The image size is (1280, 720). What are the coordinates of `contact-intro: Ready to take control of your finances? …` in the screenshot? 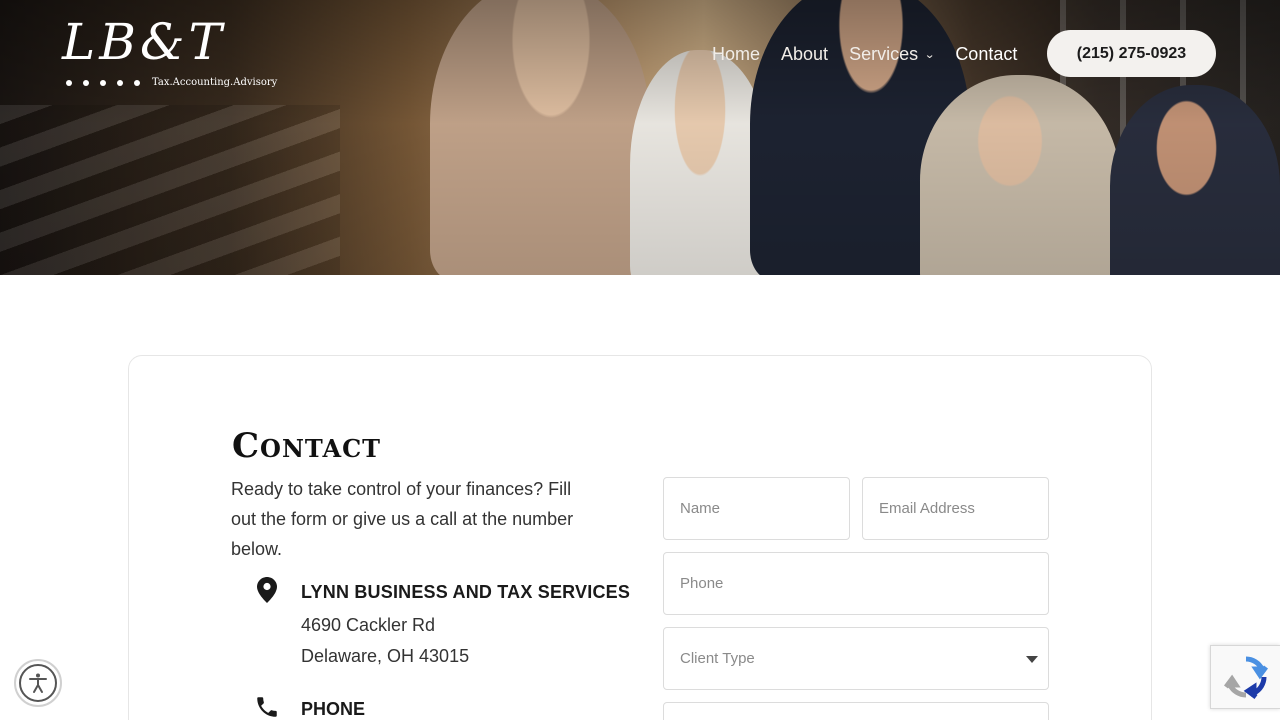 It's located at (402, 519).